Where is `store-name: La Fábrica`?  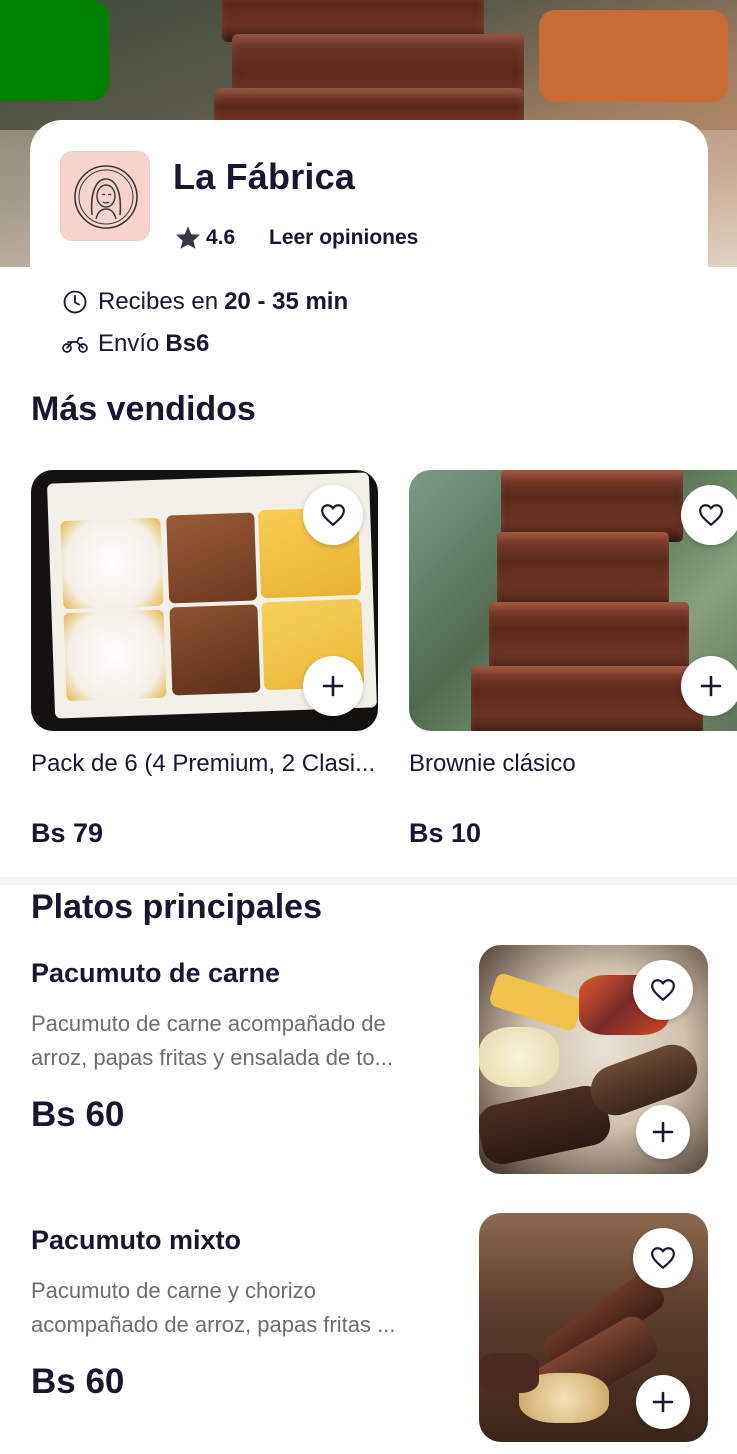
store-name: La Fábrica is located at coordinates (264, 176).